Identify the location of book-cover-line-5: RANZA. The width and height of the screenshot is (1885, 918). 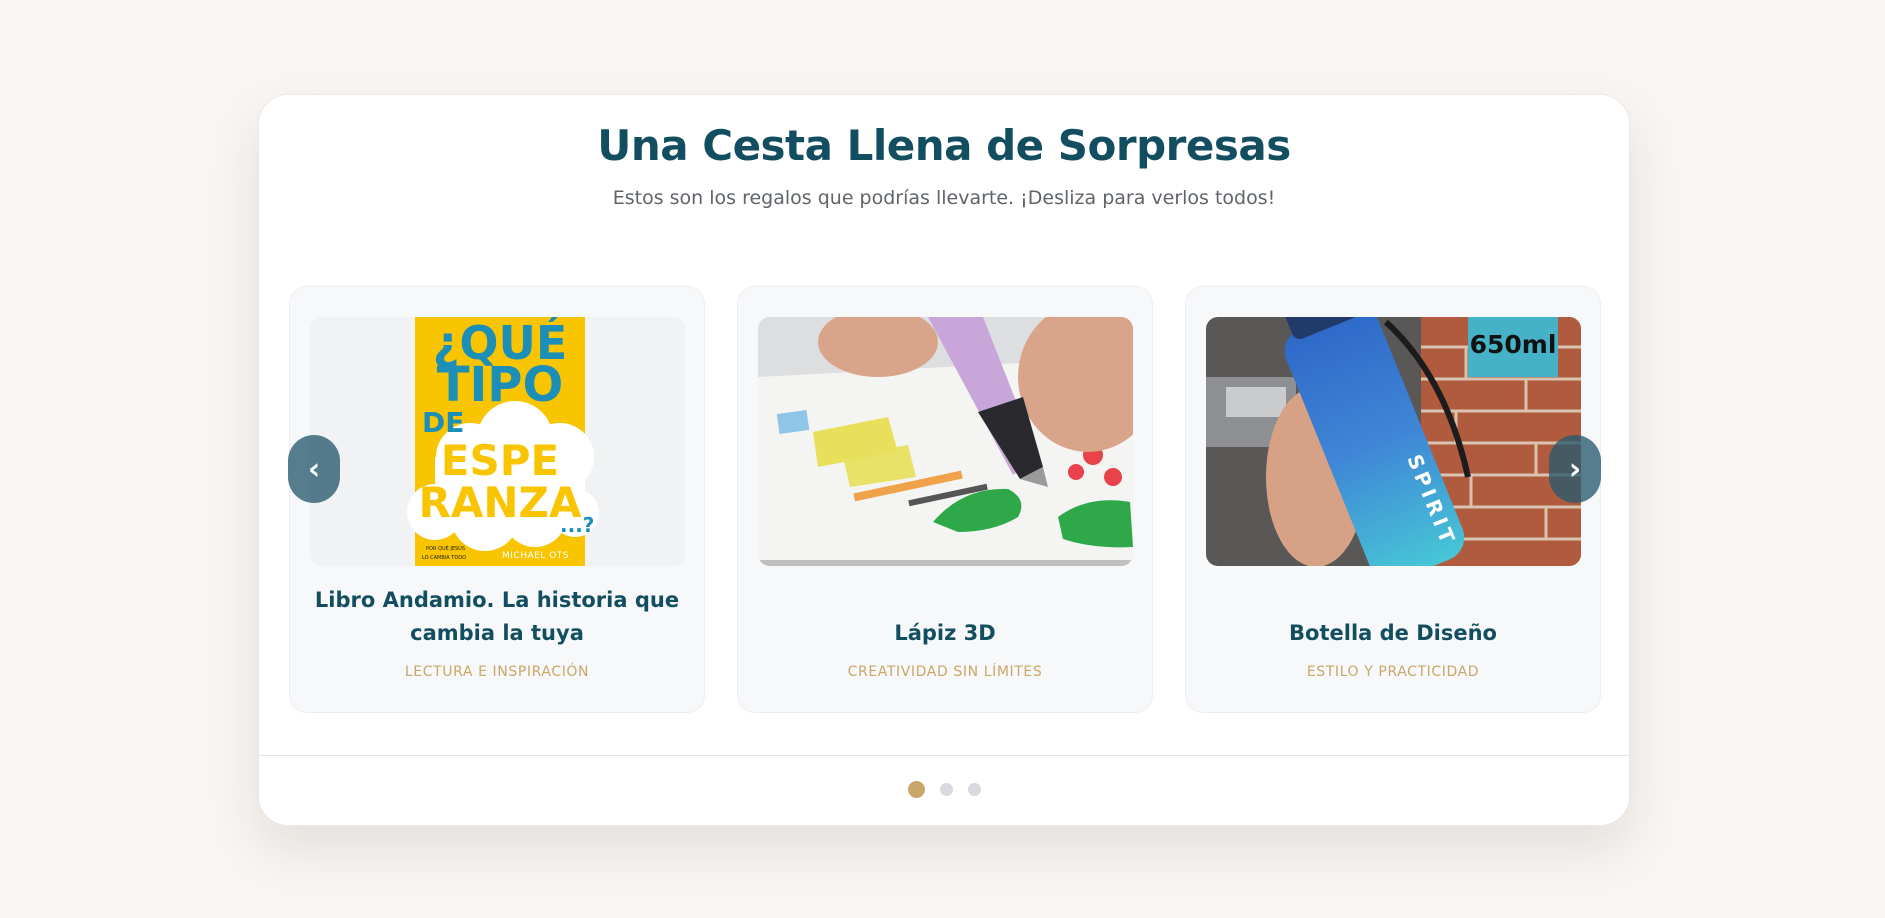
(500, 502).